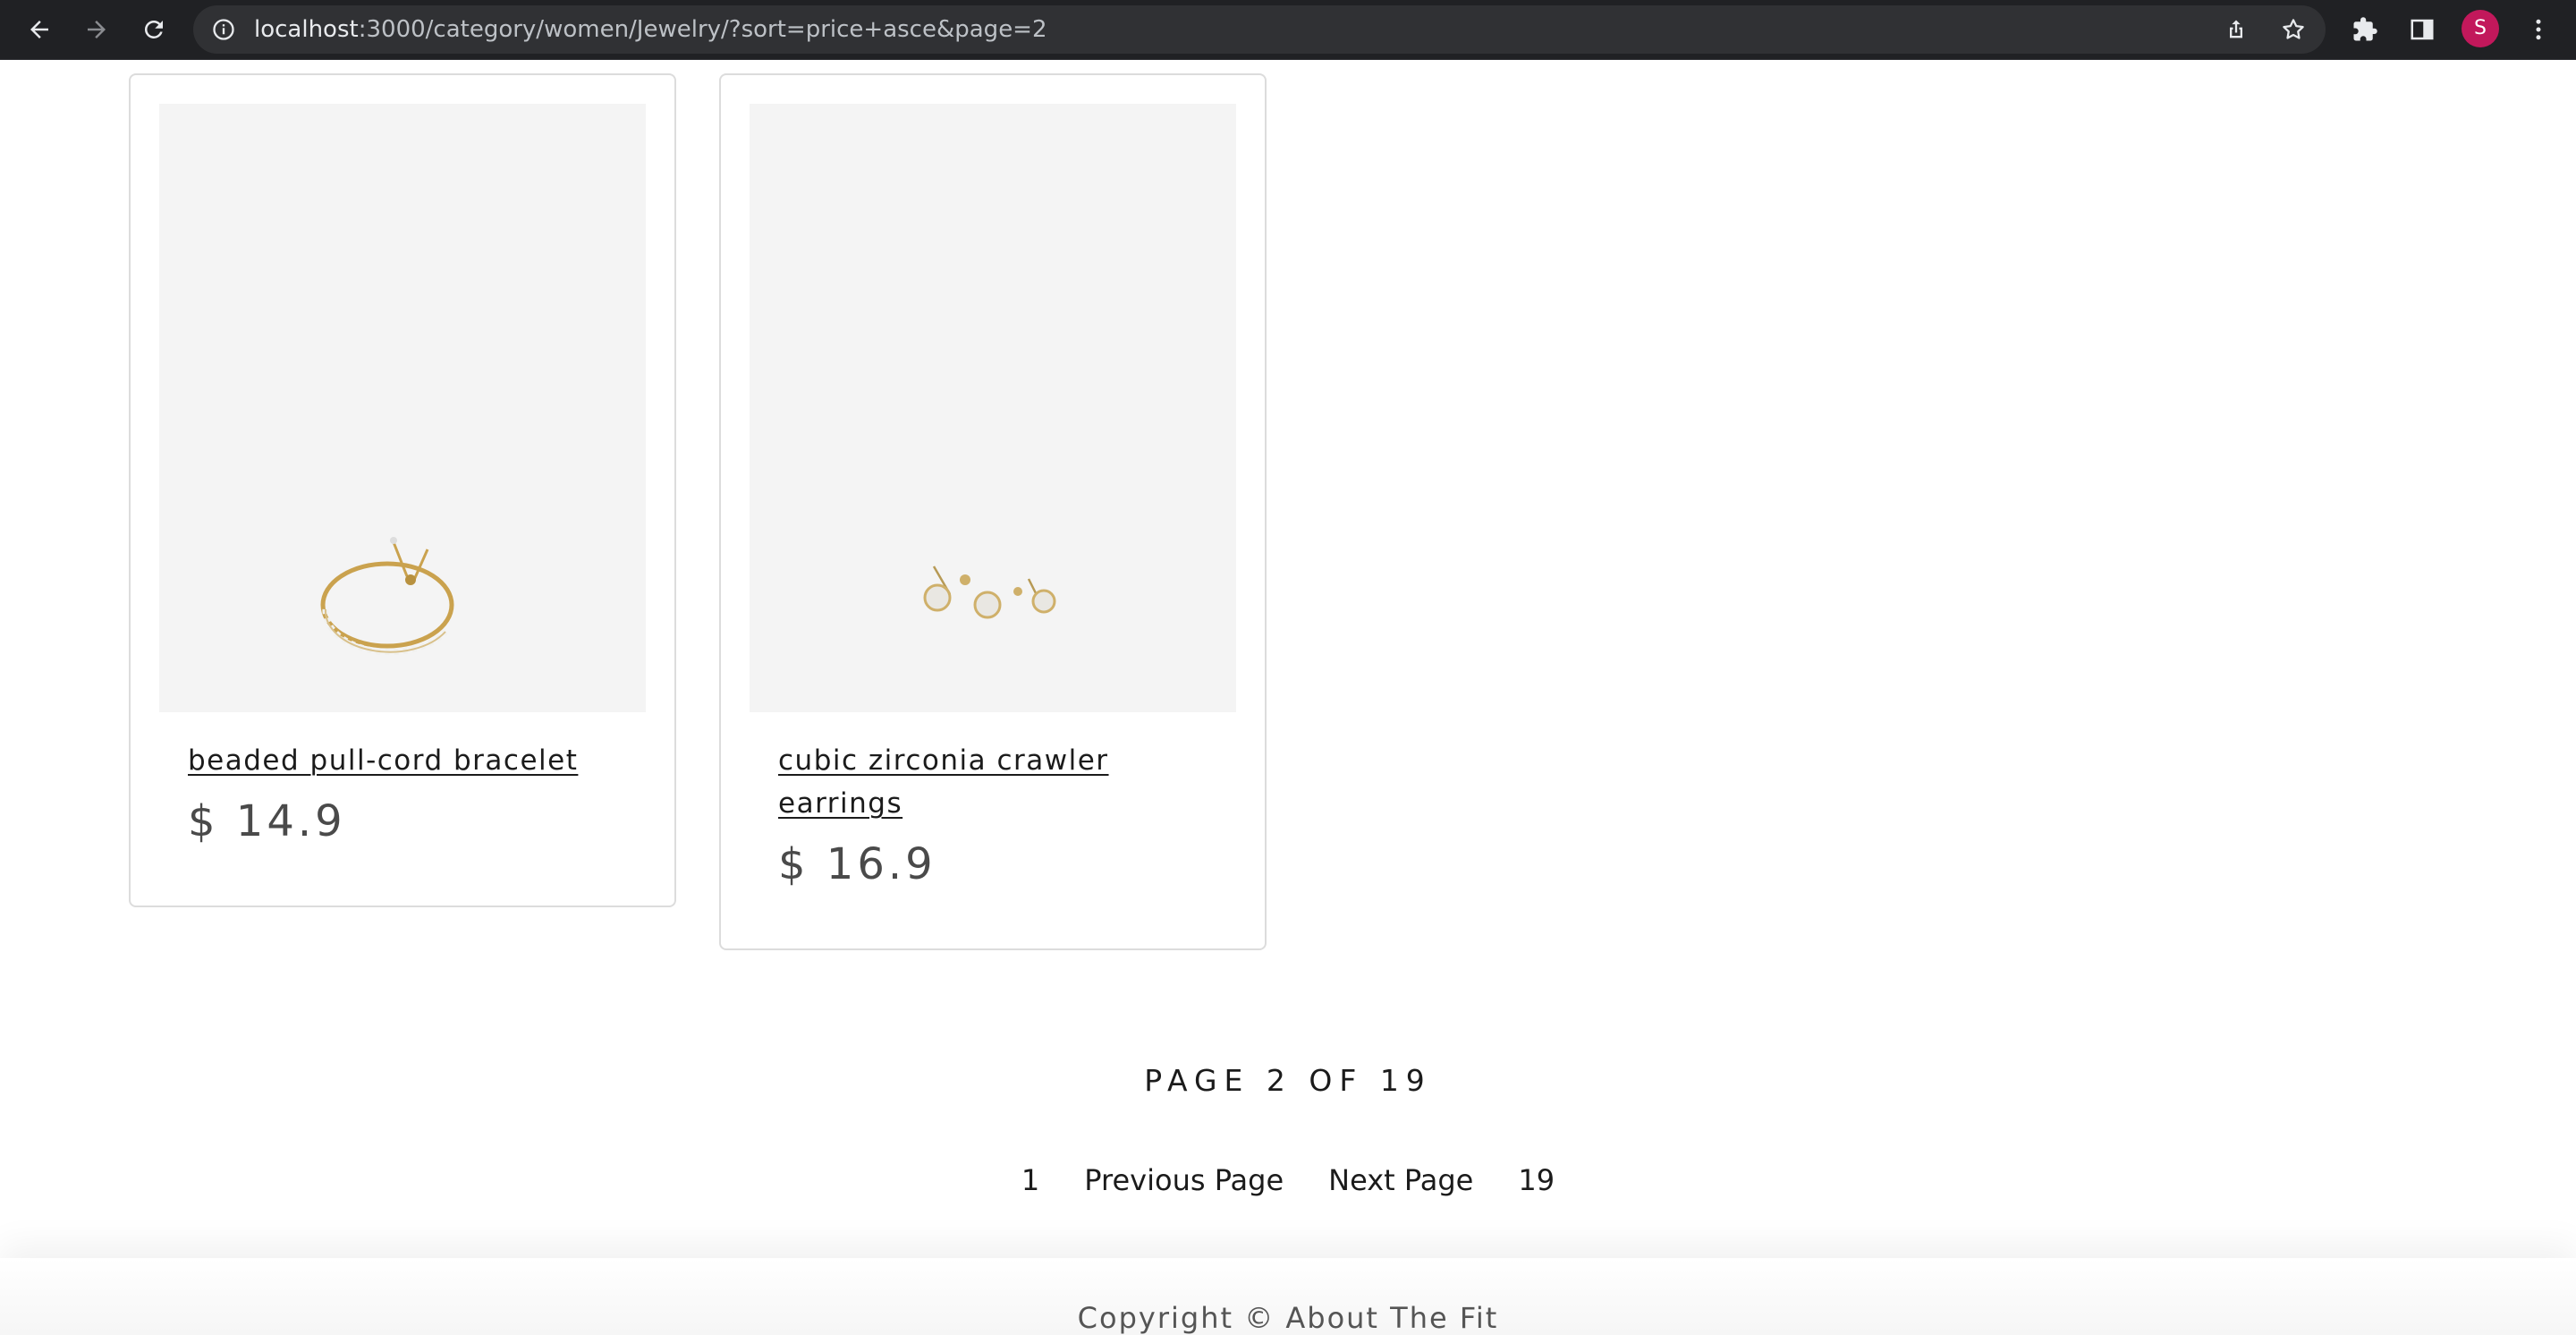 This screenshot has width=2576, height=1335. Describe the element at coordinates (1288, 1318) in the screenshot. I see `copyright-text: Copyright © About The Fit` at that location.